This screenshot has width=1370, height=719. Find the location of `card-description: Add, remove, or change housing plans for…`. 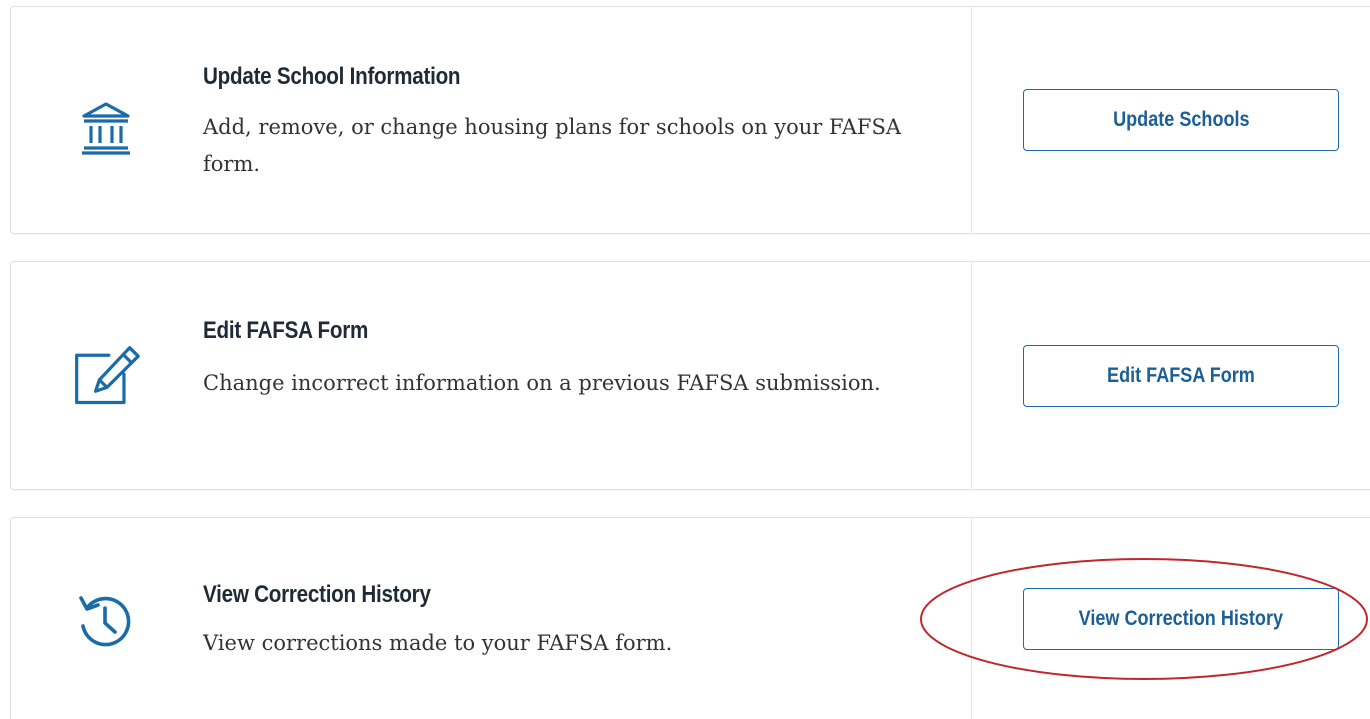

card-description: Add, remove, or change housing plans for… is located at coordinates (552, 145).